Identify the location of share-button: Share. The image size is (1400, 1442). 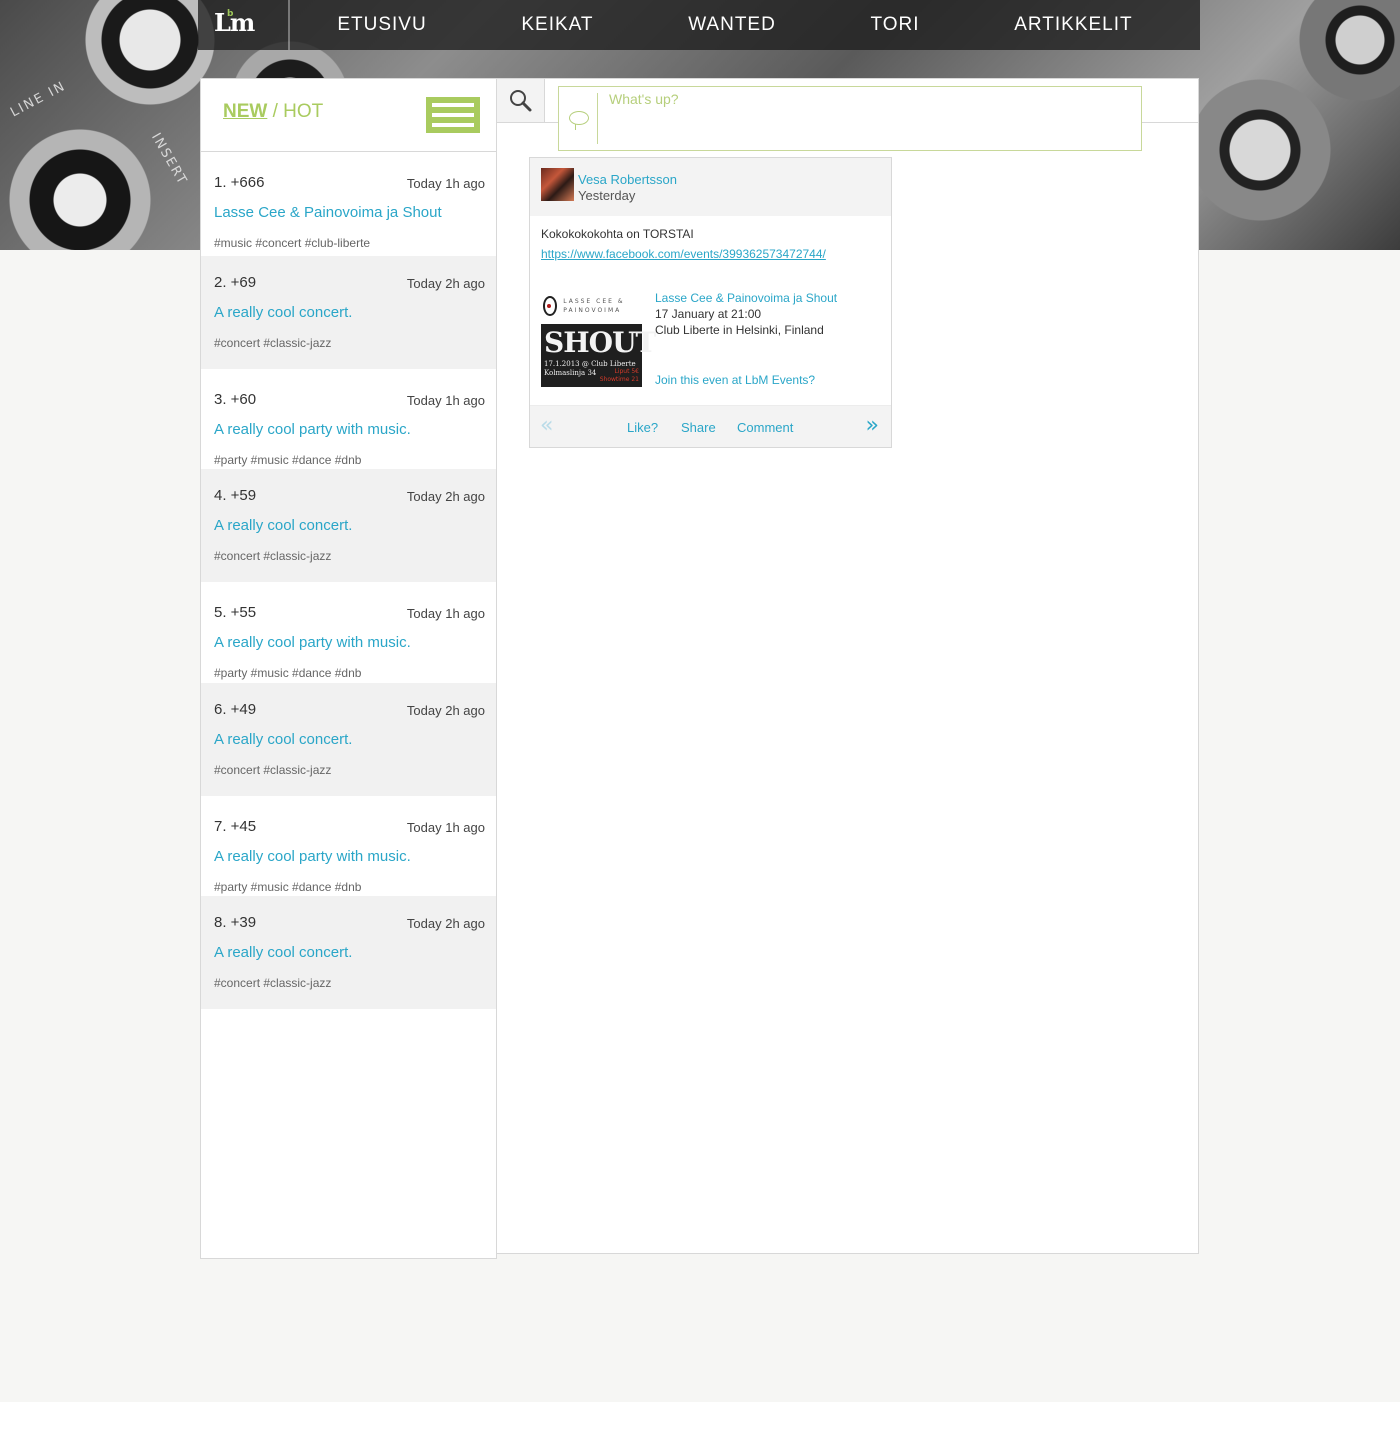
(698, 427).